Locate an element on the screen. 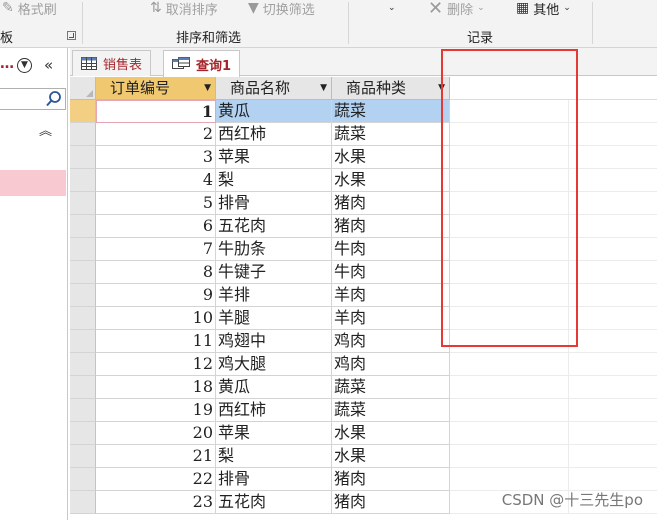 This screenshot has height=520, width=657. table-row: 8 牛键子 牛肉 is located at coordinates (363, 272).